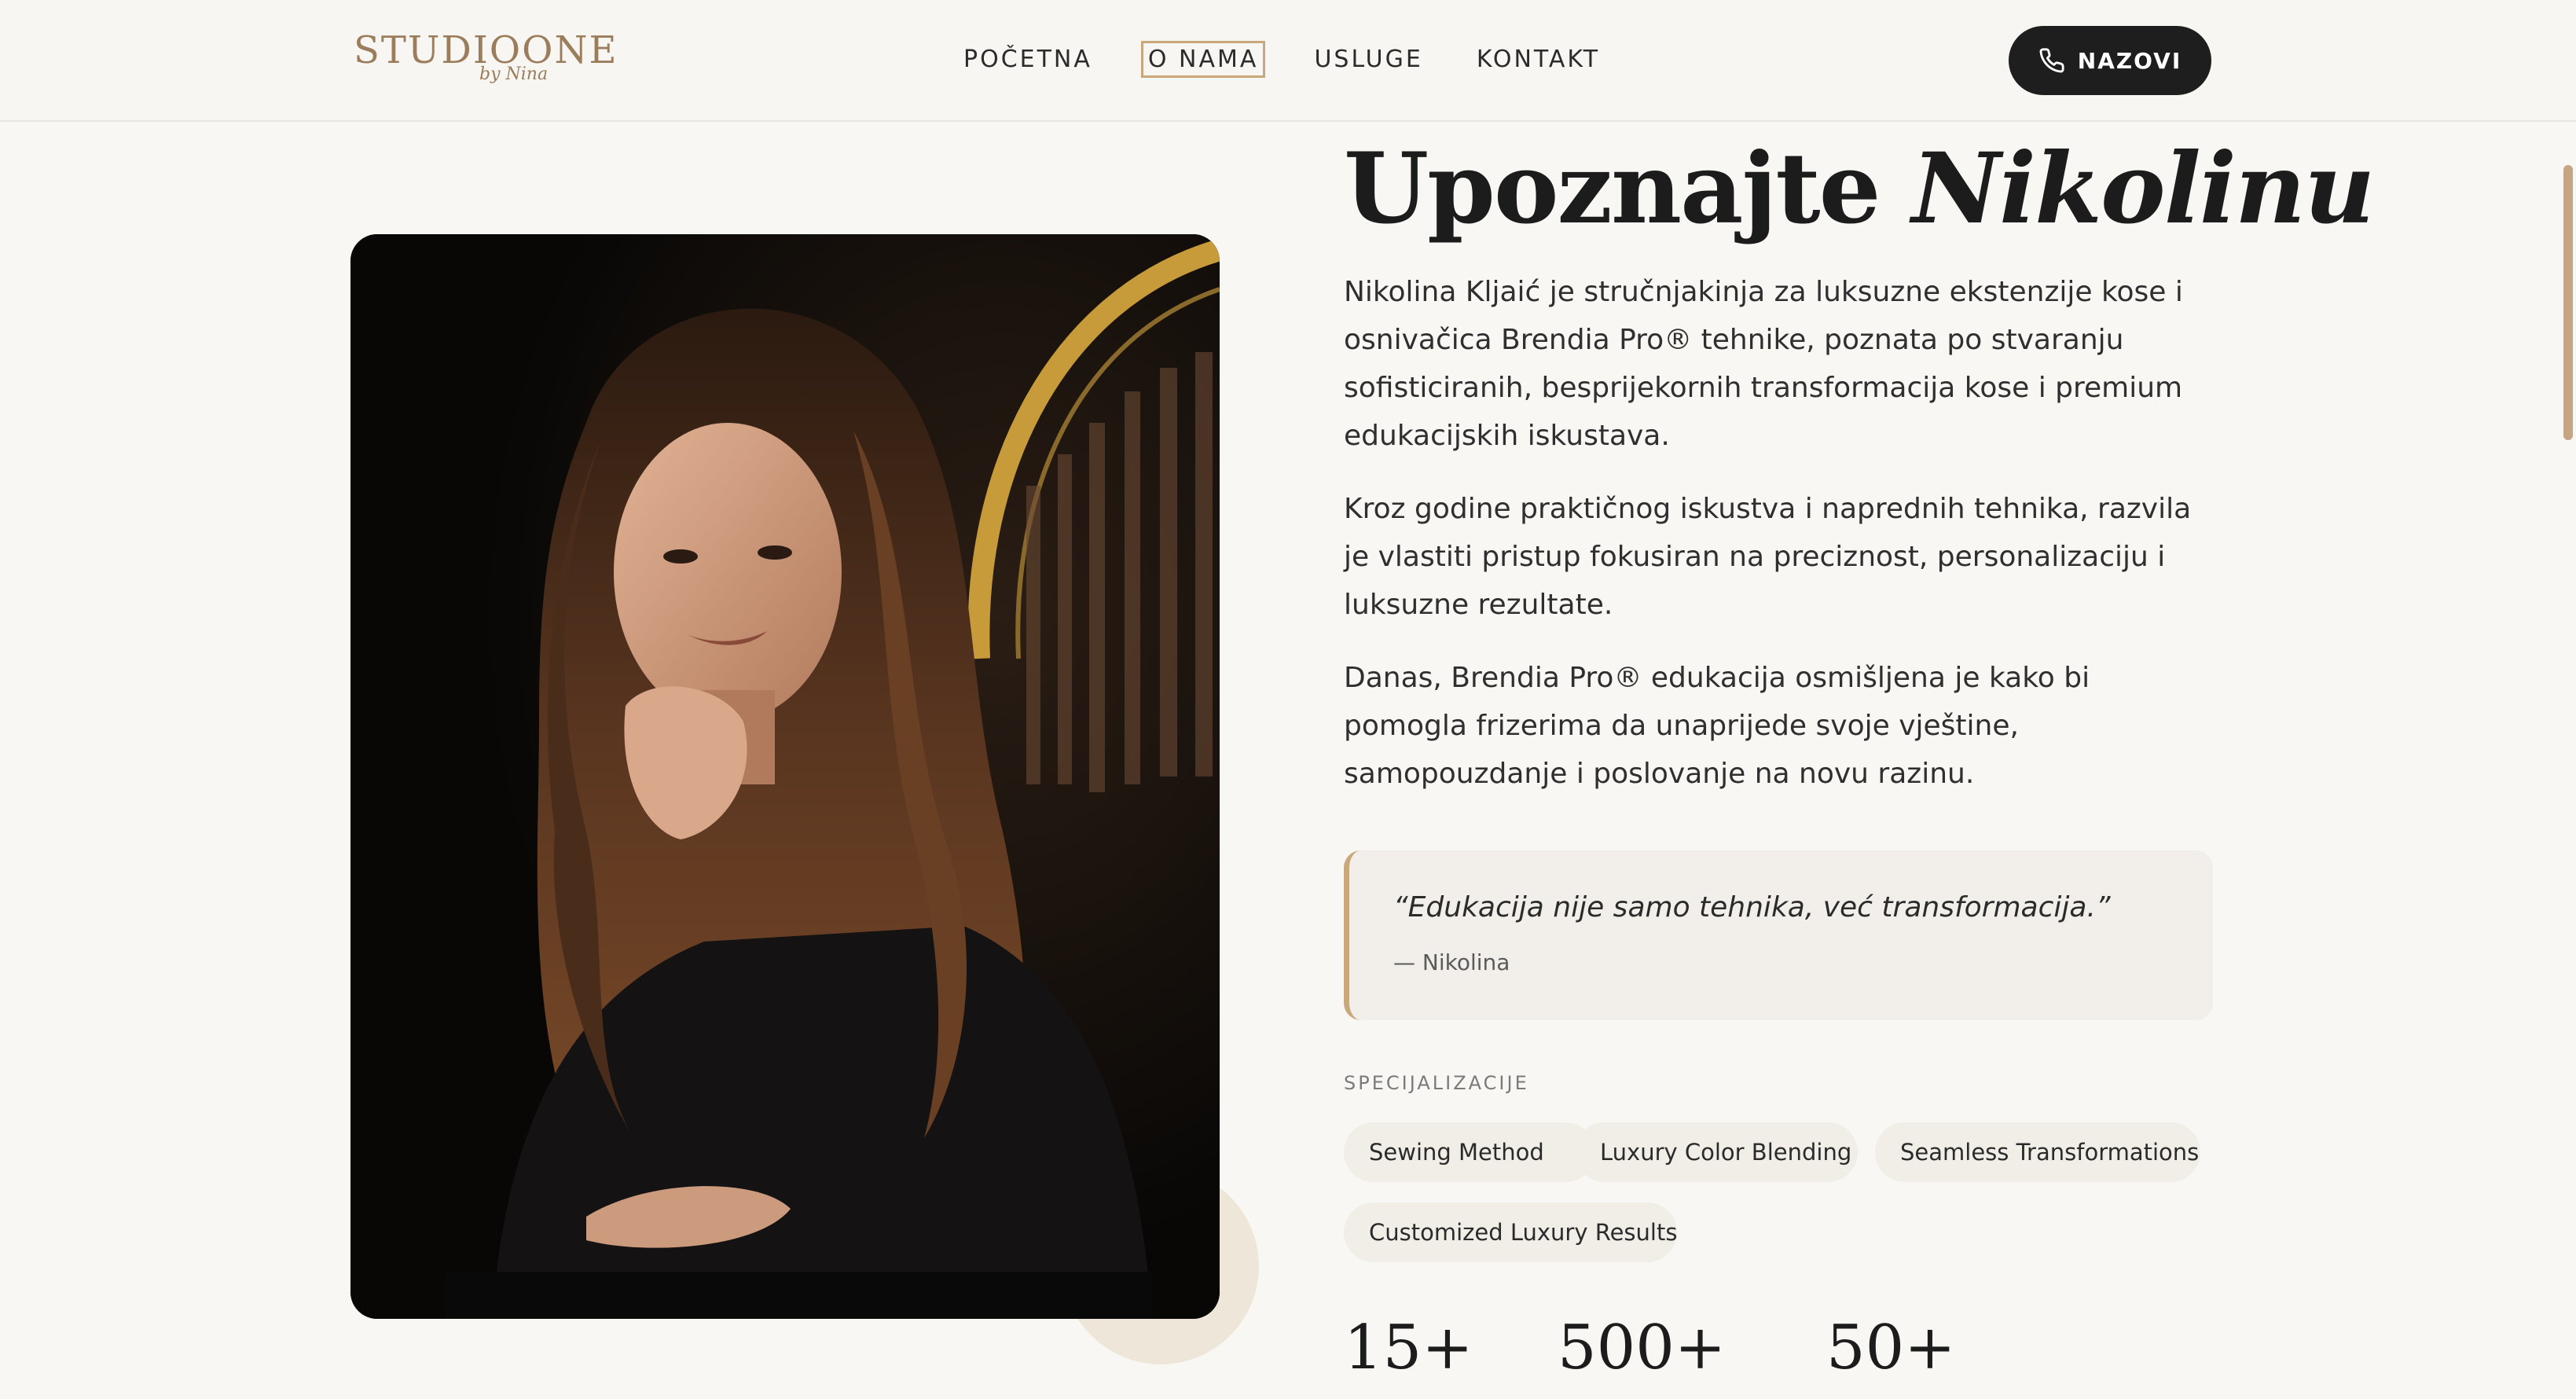  Describe the element at coordinates (2568, 302) in the screenshot. I see `scrollbar-thumb` at that location.